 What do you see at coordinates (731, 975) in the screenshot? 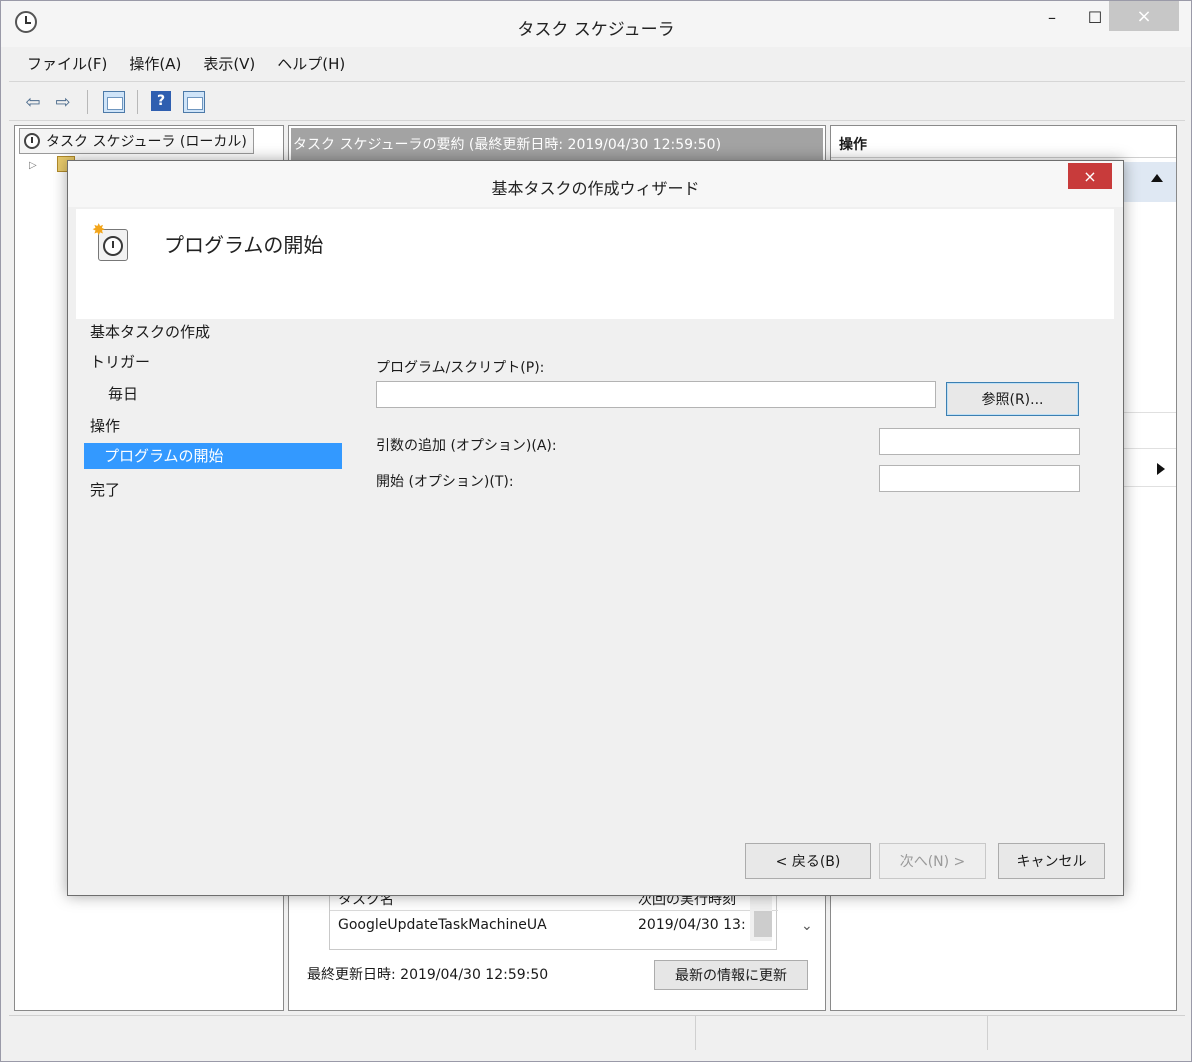
I see `refresh-button: 最新の情報に更新` at bounding box center [731, 975].